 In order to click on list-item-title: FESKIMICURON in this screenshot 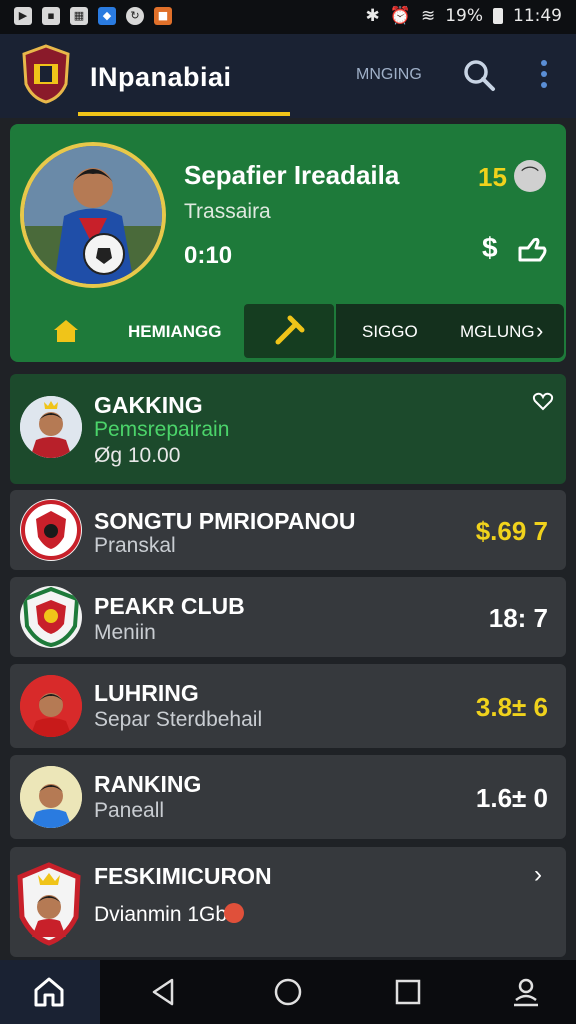, I will do `click(183, 876)`.